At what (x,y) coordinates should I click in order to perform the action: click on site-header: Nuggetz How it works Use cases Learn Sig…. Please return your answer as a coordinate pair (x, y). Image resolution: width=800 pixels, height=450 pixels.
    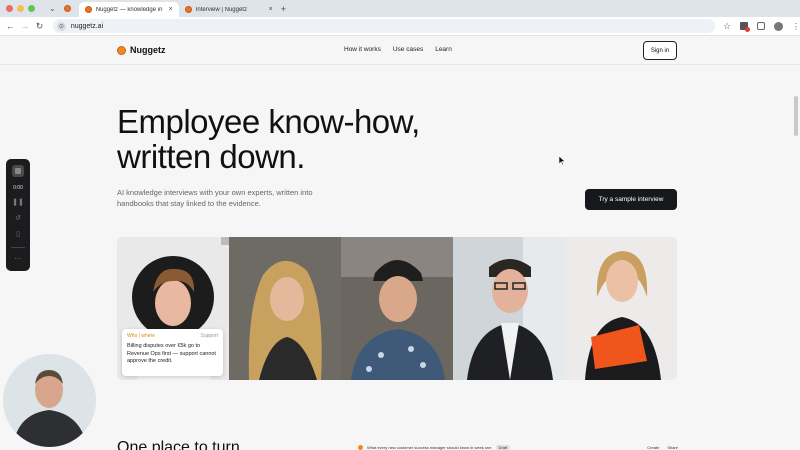
    Looking at the image, I should click on (397, 50).